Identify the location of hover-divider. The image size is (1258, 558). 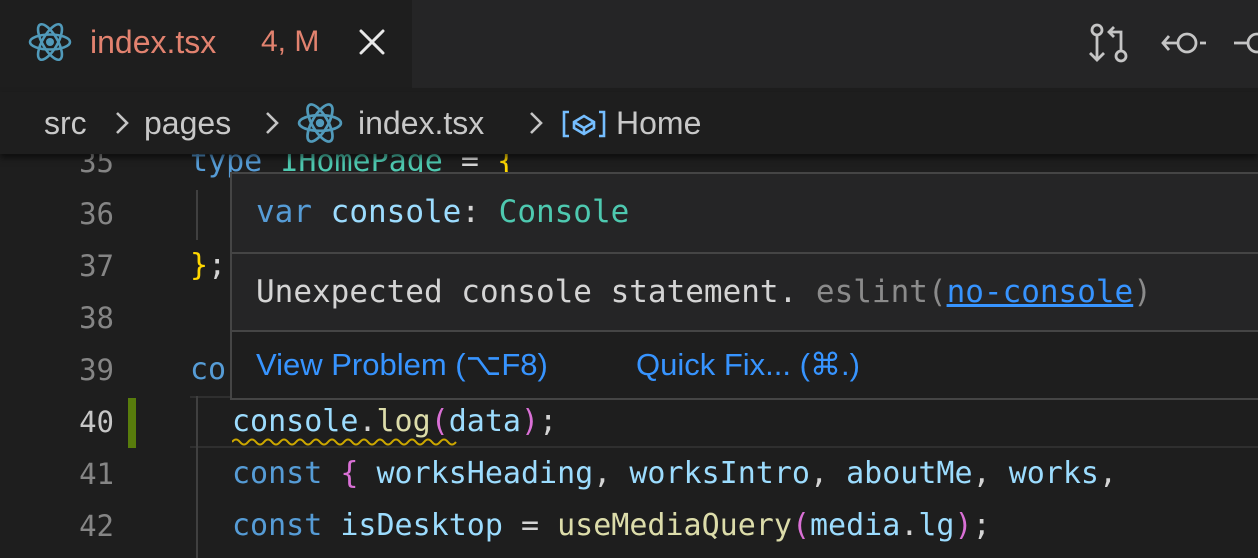
(745, 253).